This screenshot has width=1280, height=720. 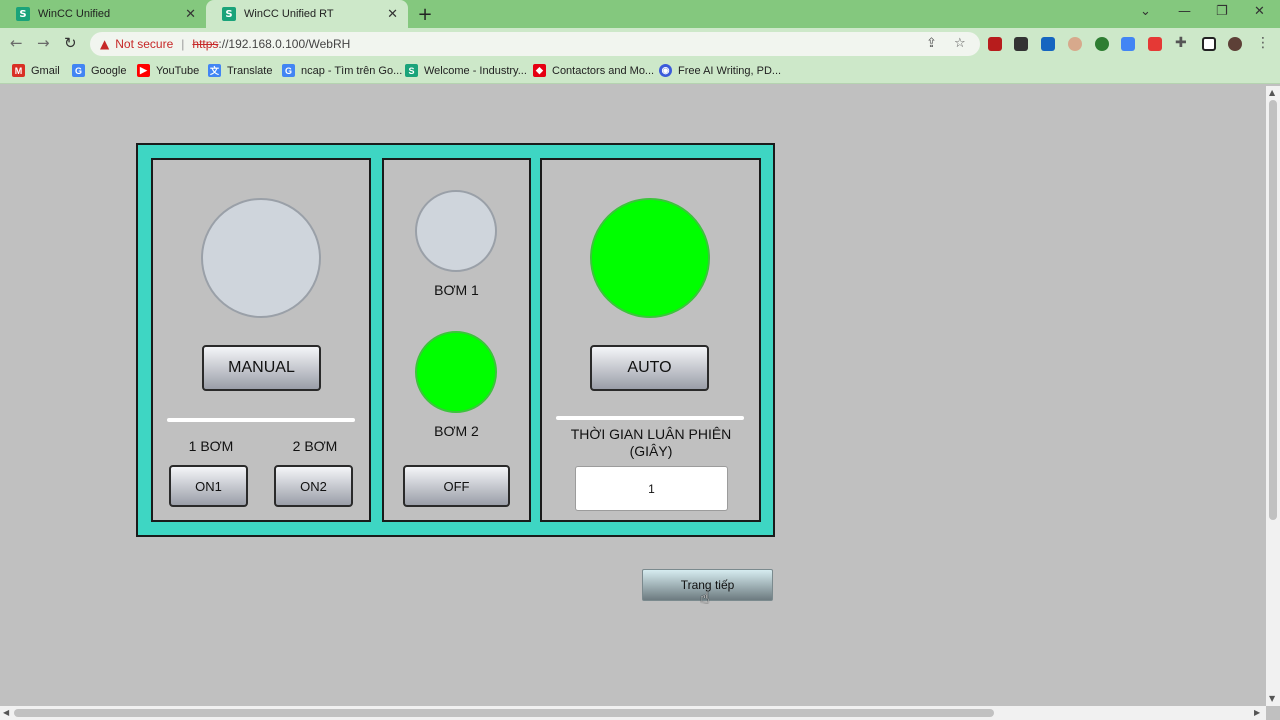 What do you see at coordinates (144, 44) in the screenshot?
I see `not-secure-label: Not secure` at bounding box center [144, 44].